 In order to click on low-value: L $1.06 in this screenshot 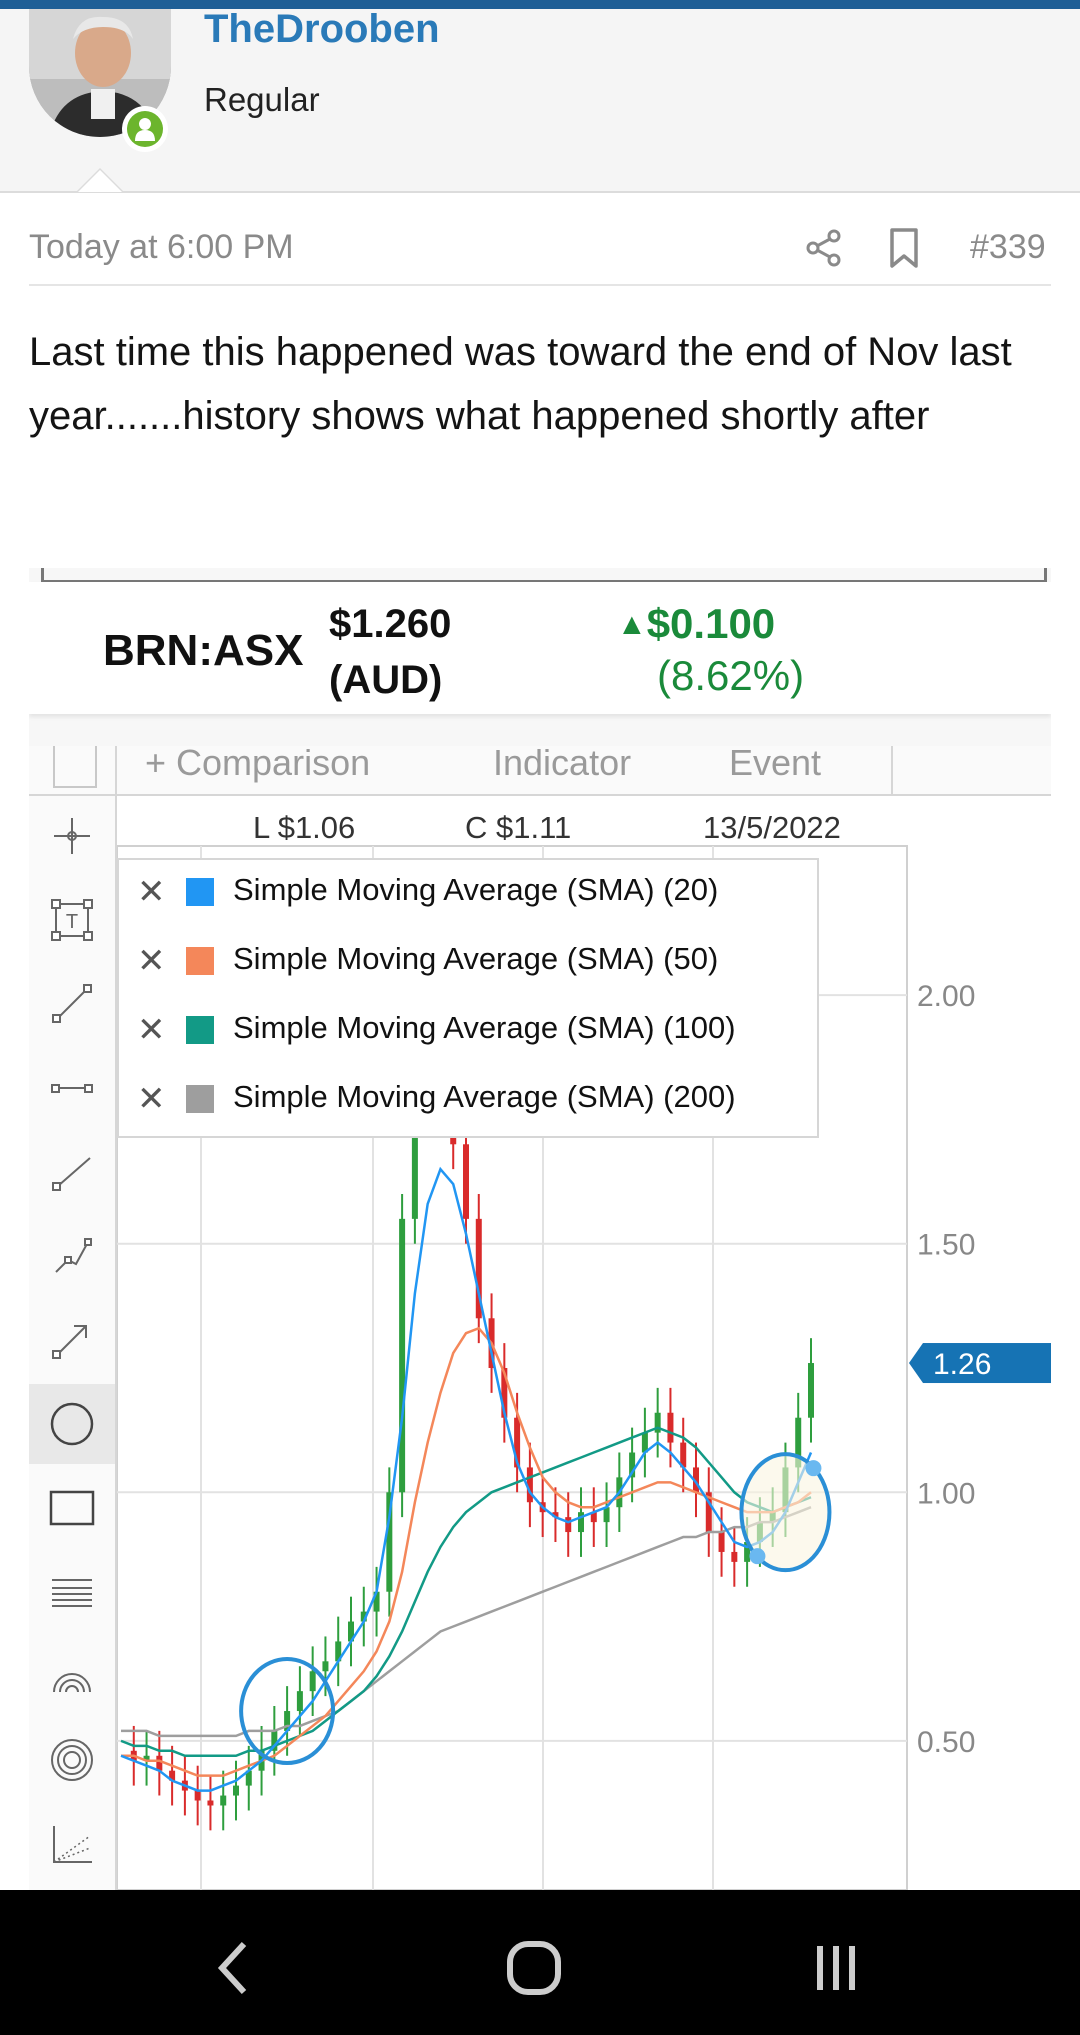, I will do `click(304, 827)`.